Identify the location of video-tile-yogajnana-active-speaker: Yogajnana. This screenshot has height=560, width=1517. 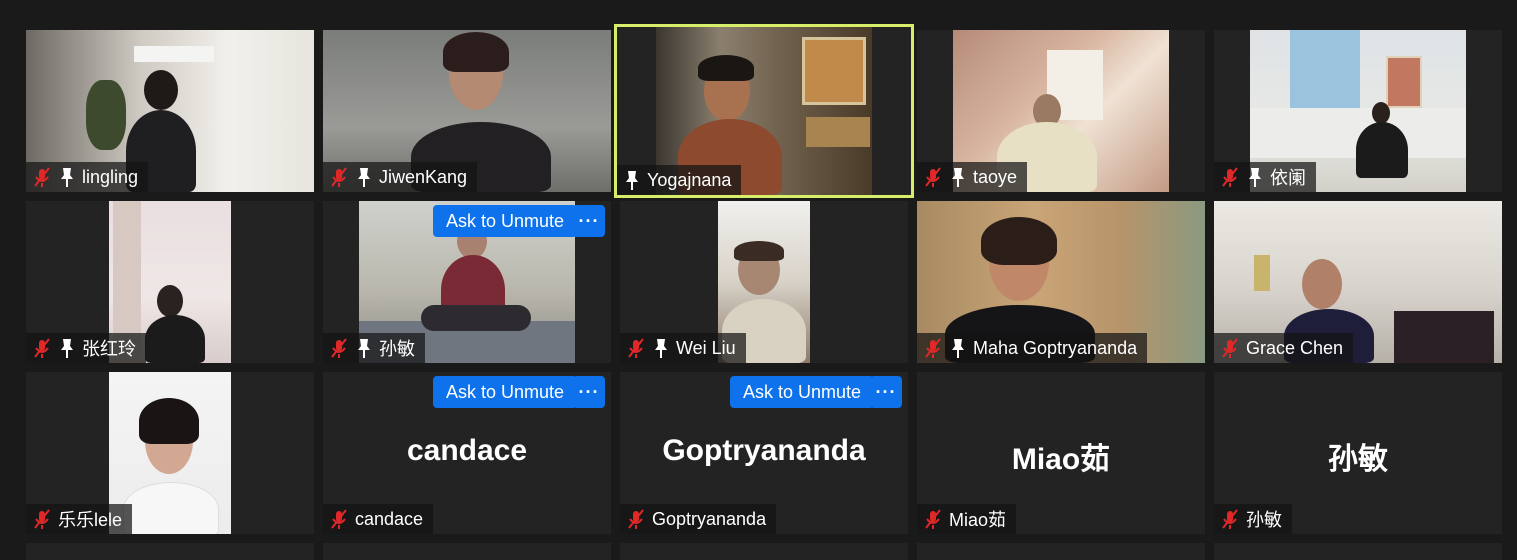
(764, 111).